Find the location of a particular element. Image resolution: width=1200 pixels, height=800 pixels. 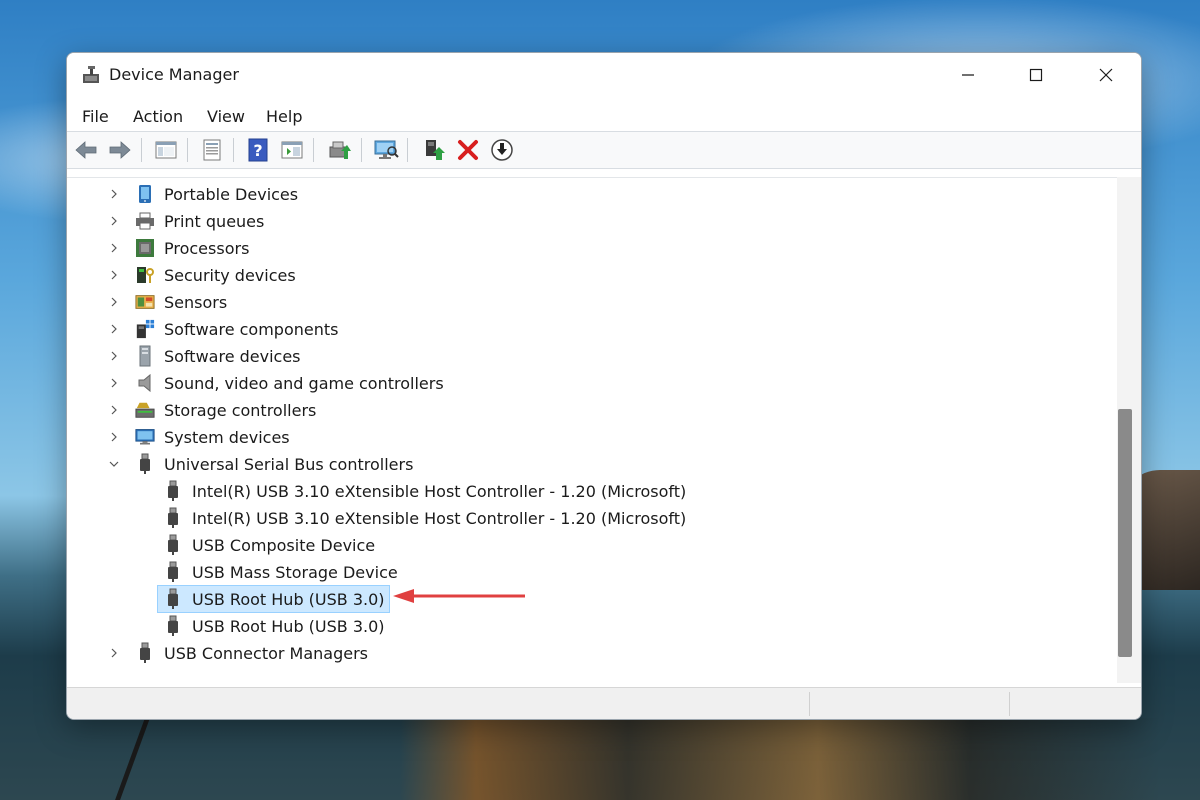

tree-item-label: Software devices is located at coordinates (232, 356).